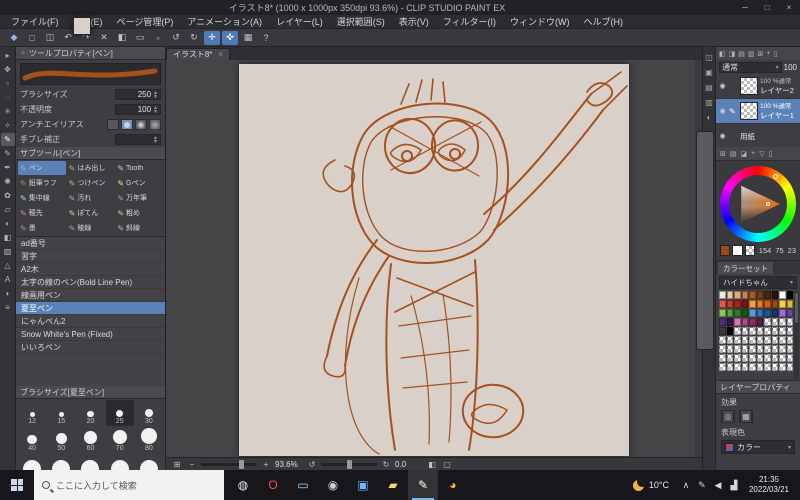  I want to click on snap-ruler-icon: ✛, so click(212, 37).